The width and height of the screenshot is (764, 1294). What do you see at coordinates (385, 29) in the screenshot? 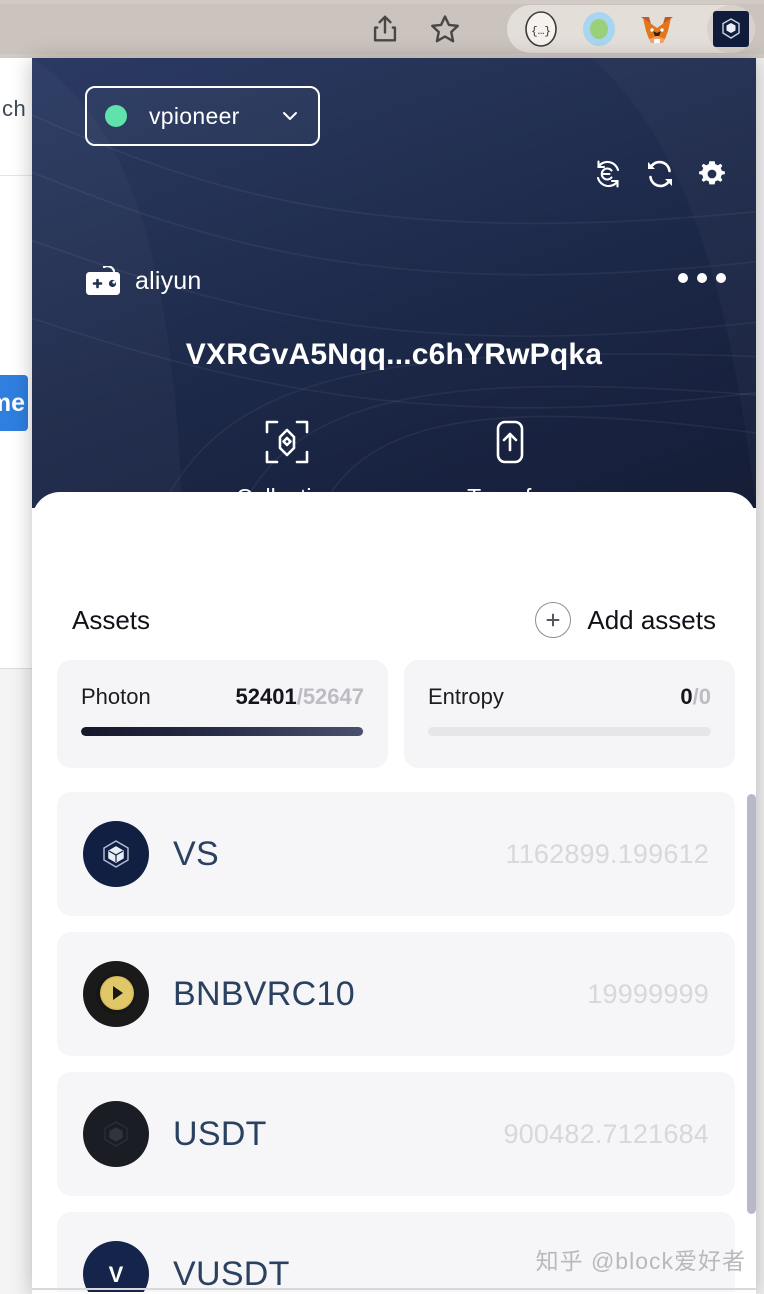
I see `share-icon` at bounding box center [385, 29].